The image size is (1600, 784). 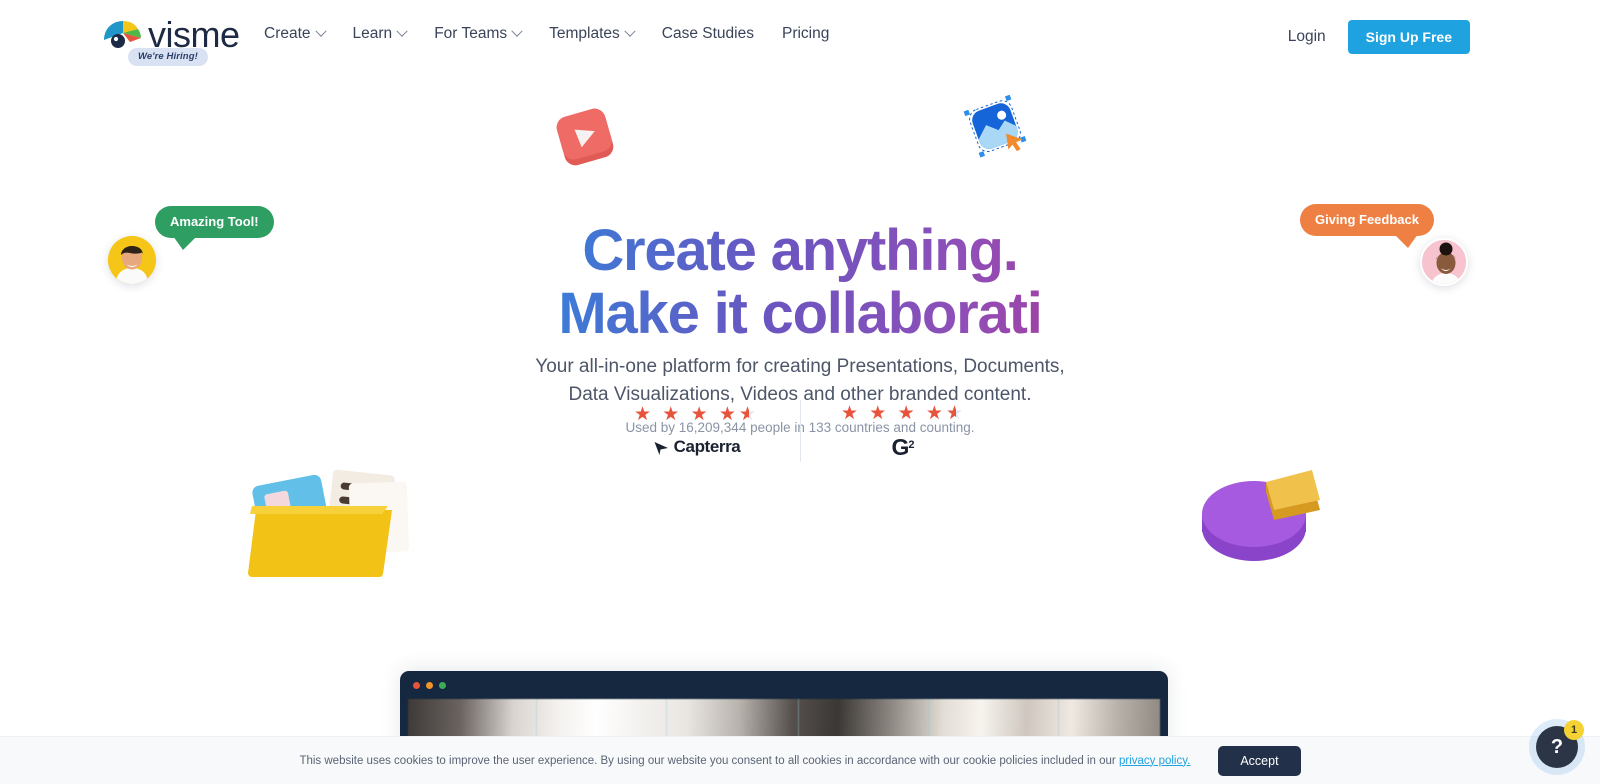 I want to click on ratings-row: ★ ★ ★ ★★ Capterra ★ ★ ★ ★★ G2, so click(x=800, y=431).